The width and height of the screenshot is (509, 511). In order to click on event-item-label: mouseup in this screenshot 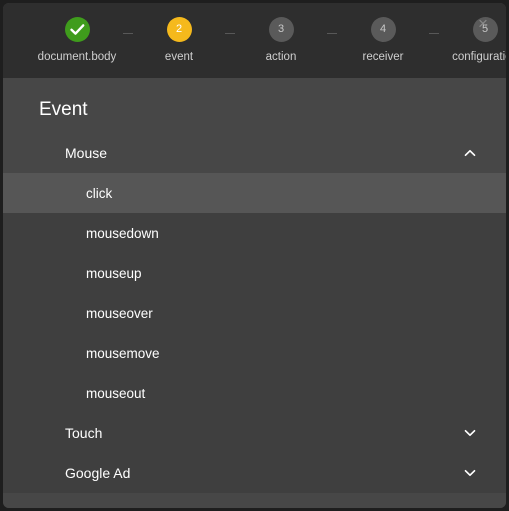, I will do `click(114, 273)`.